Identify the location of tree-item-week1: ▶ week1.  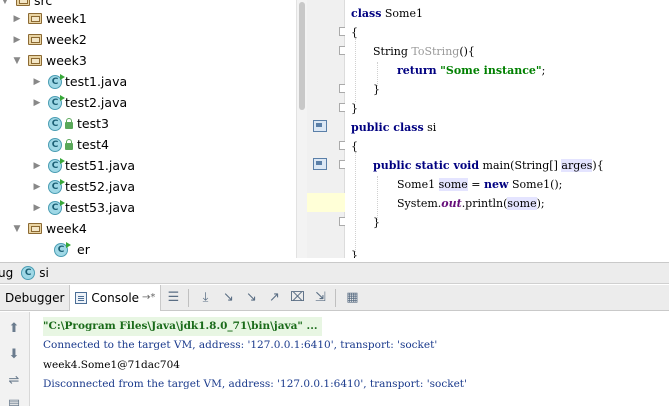
(49, 18).